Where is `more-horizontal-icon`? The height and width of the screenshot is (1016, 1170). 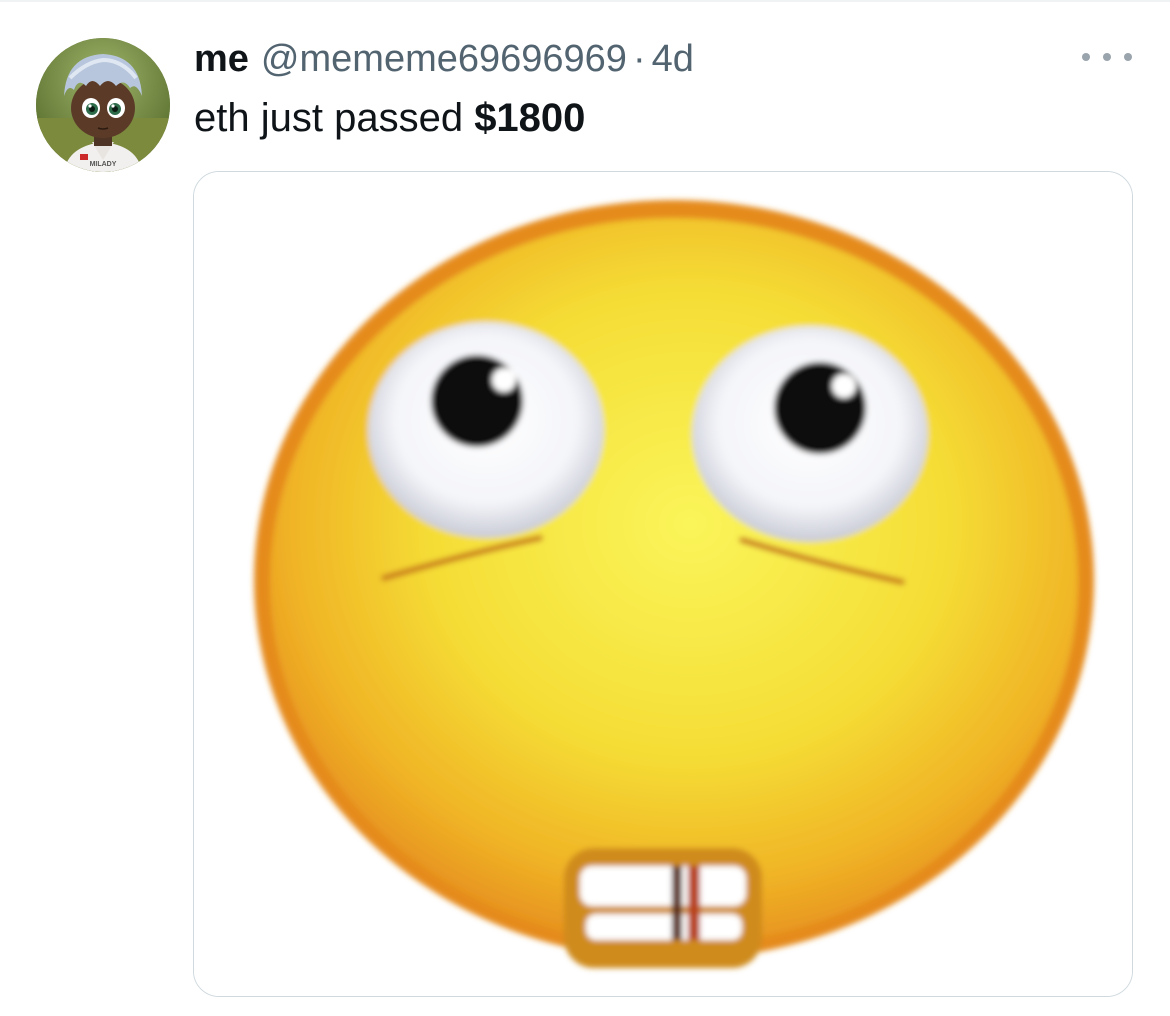
more-horizontal-icon is located at coordinates (1107, 57).